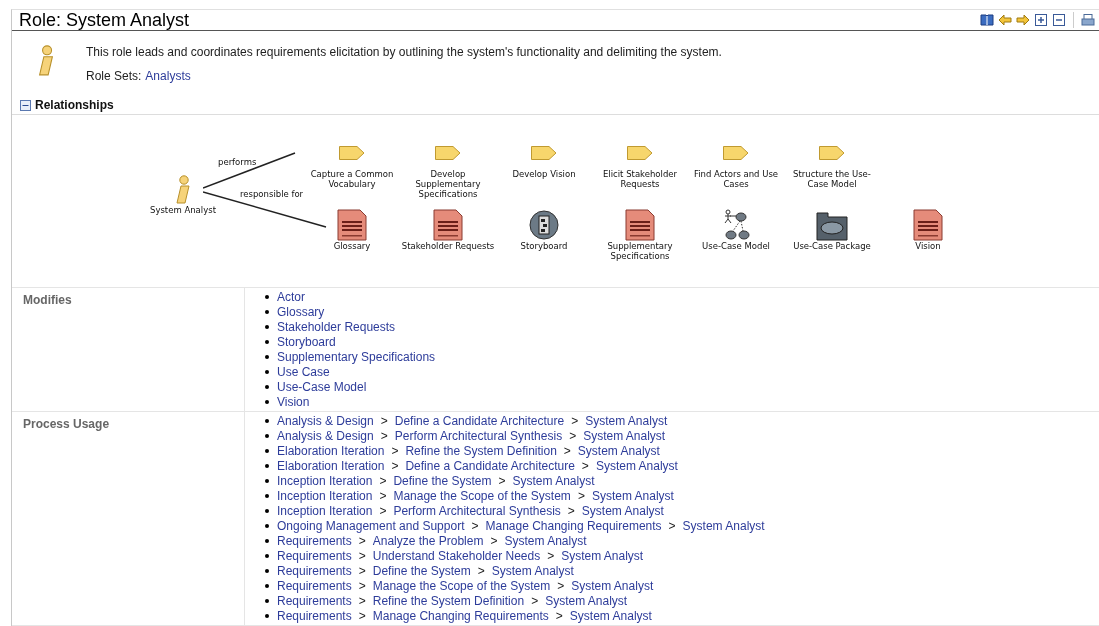 The image size is (1099, 626). I want to click on task-label: Elicit Stakeholder Requests, so click(640, 179).